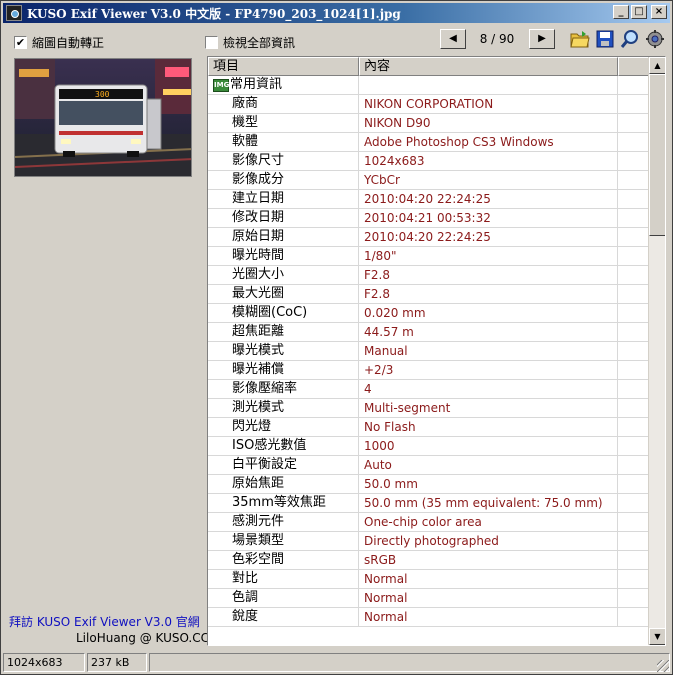 This screenshot has height=675, width=673. I want to click on exif-field-value: NIKON D90, so click(488, 123).